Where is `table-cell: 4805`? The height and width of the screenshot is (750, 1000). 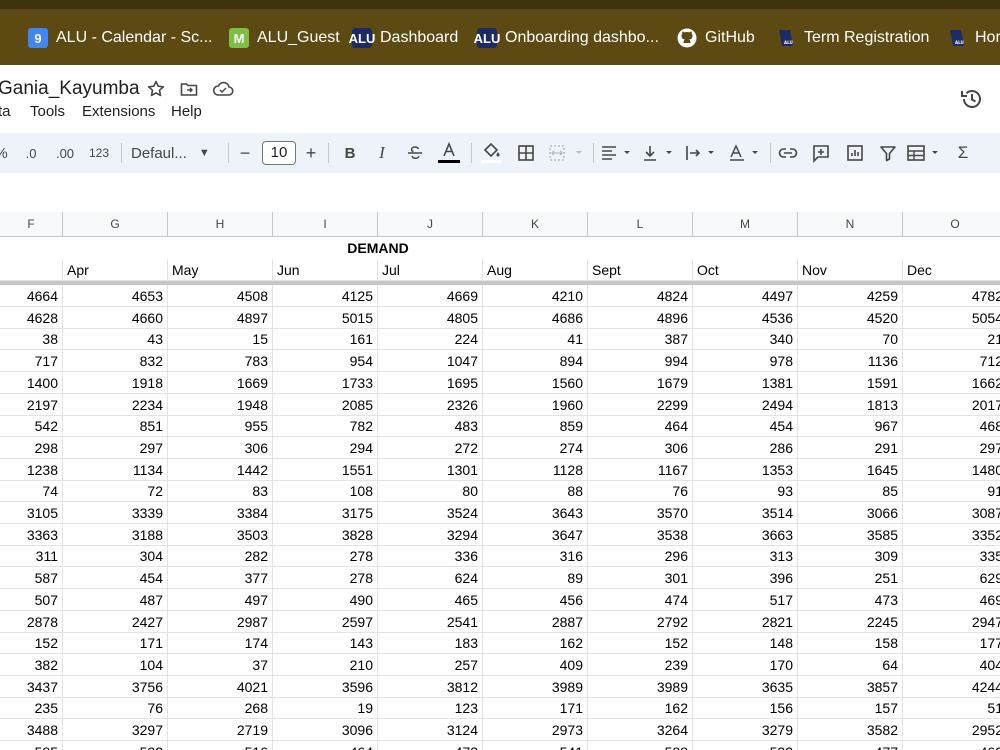
table-cell: 4805 is located at coordinates (430, 317).